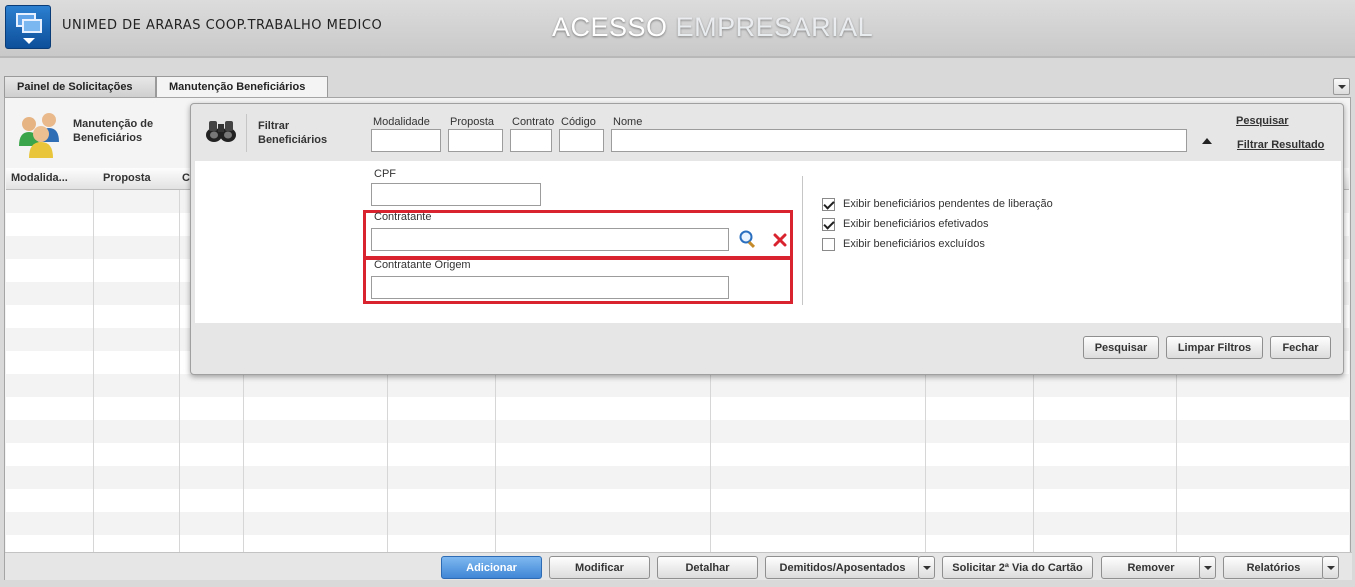 This screenshot has height=587, width=1355. I want to click on proposta-input, so click(475, 140).